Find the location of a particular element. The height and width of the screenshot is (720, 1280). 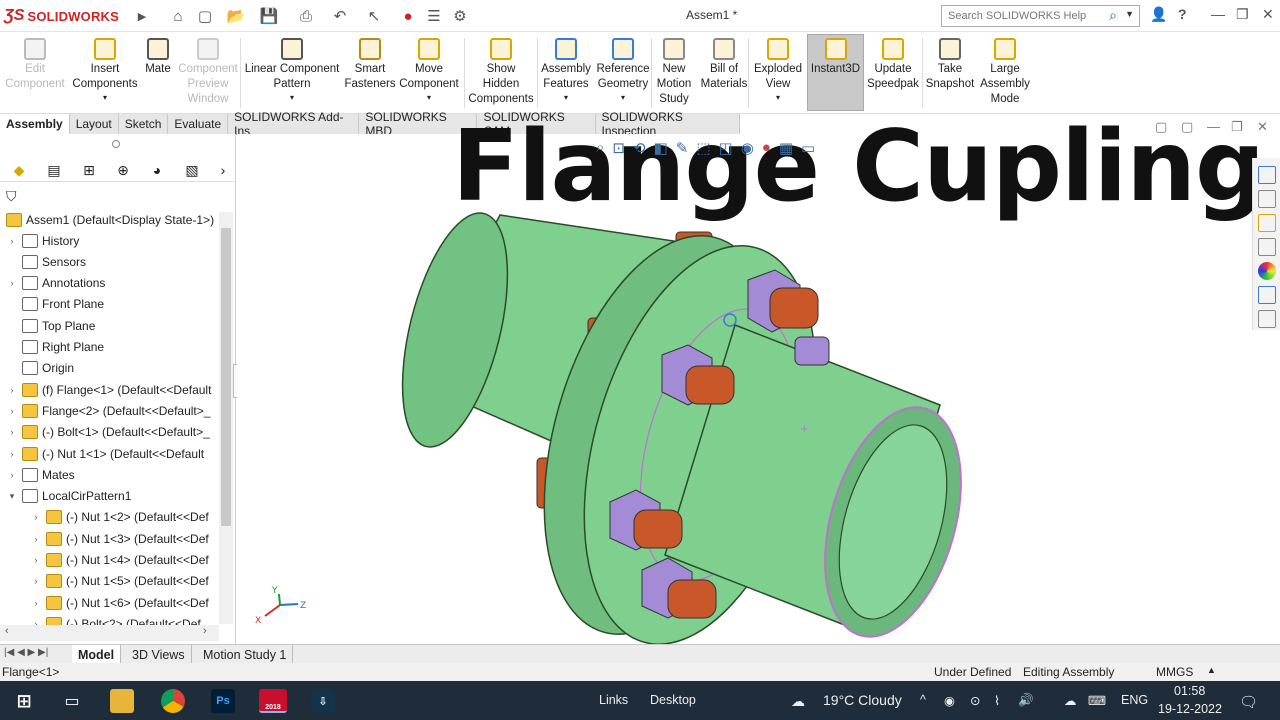

dimxpert-tab-icon: ⊕ is located at coordinates (123, 170).